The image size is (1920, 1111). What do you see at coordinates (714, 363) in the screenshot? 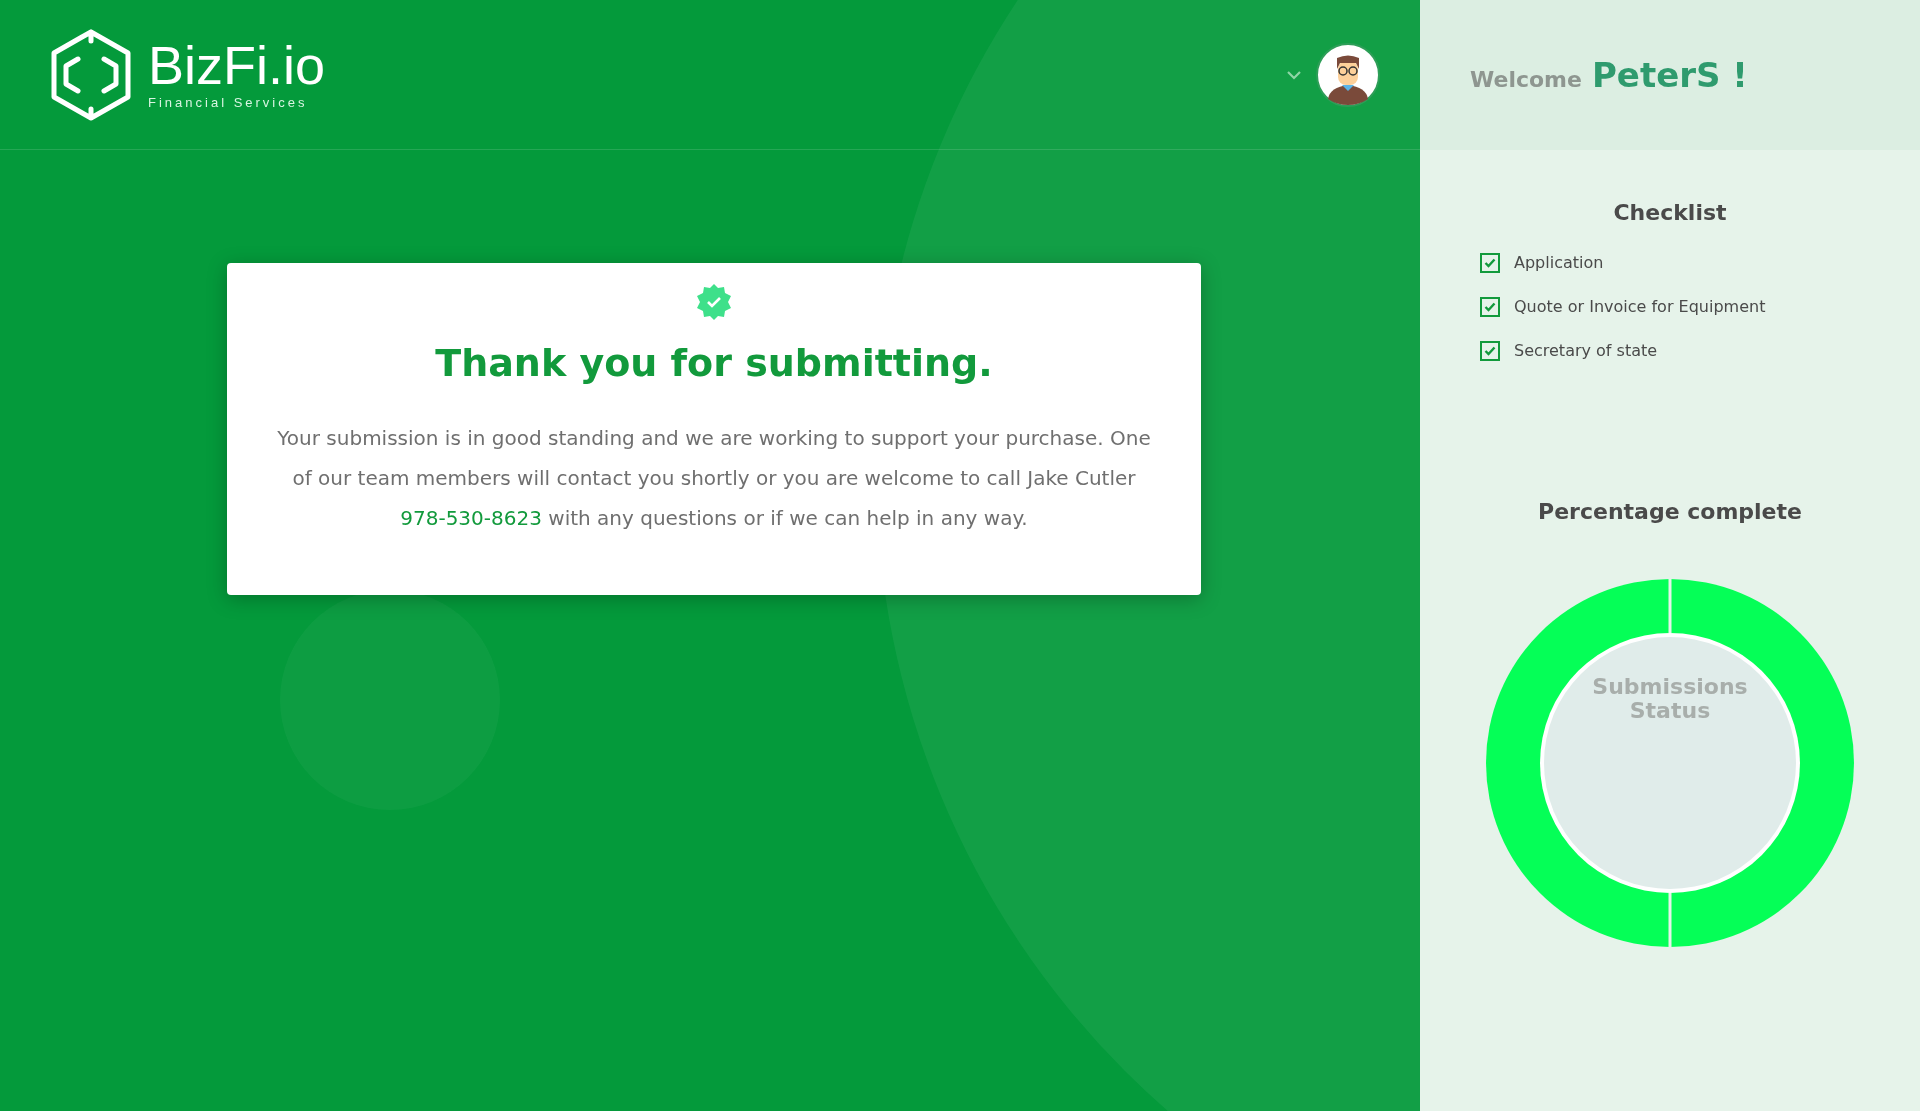
I see `thank-you-title: Thank you for submitting.` at bounding box center [714, 363].